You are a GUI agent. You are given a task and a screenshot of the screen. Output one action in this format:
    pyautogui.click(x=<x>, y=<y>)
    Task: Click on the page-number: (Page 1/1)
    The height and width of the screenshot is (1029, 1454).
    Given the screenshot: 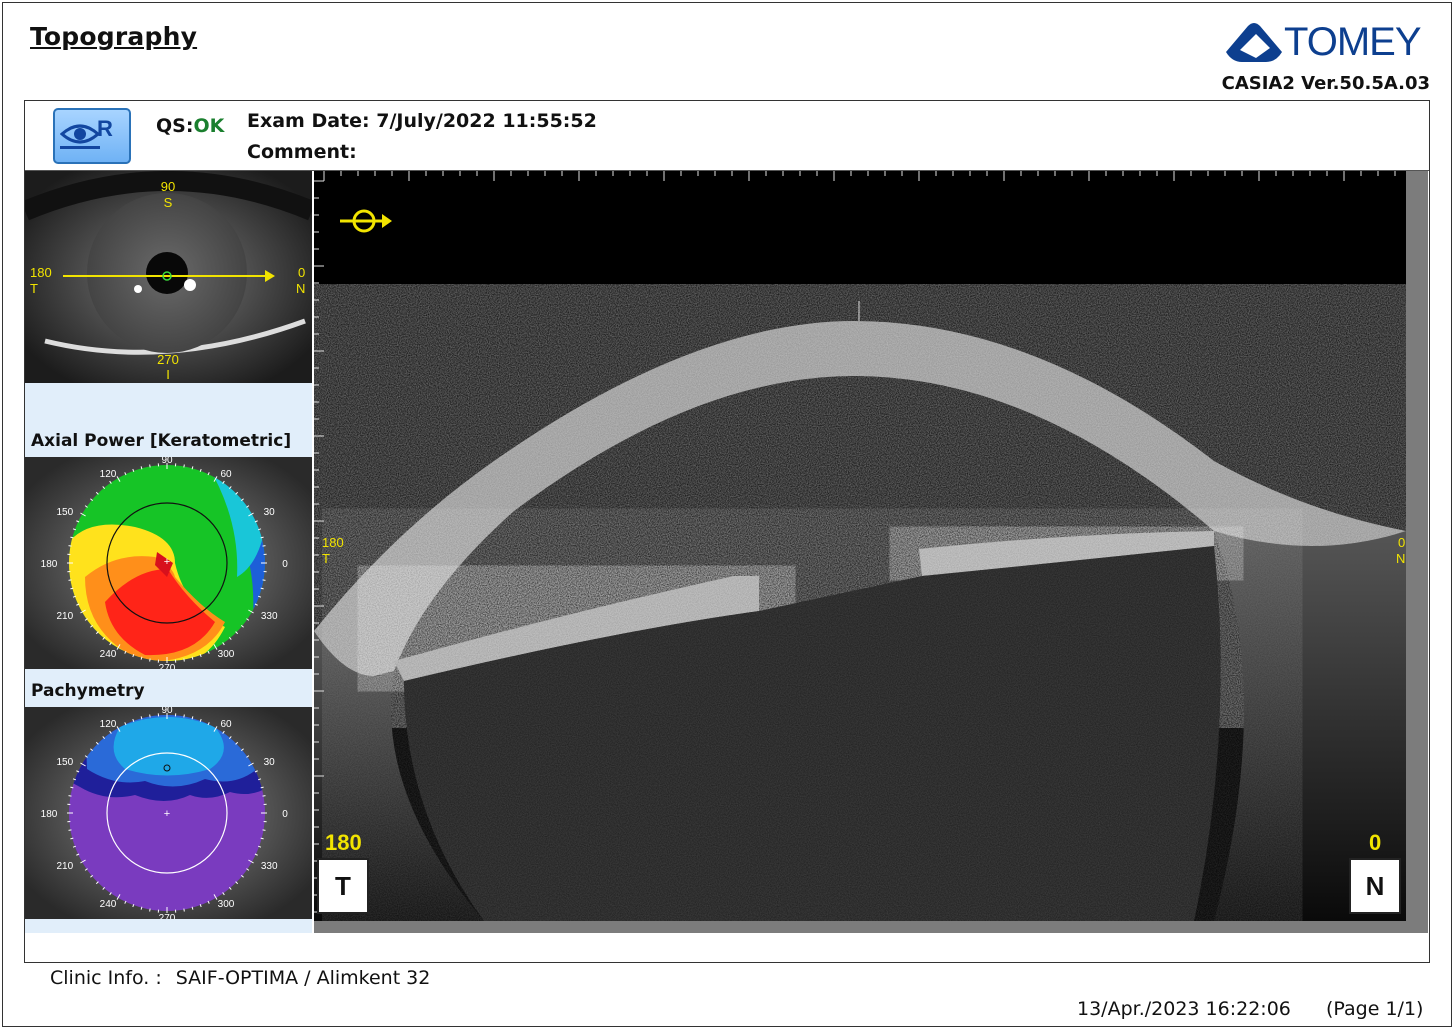 What is the action you would take?
    pyautogui.click(x=1375, y=1009)
    